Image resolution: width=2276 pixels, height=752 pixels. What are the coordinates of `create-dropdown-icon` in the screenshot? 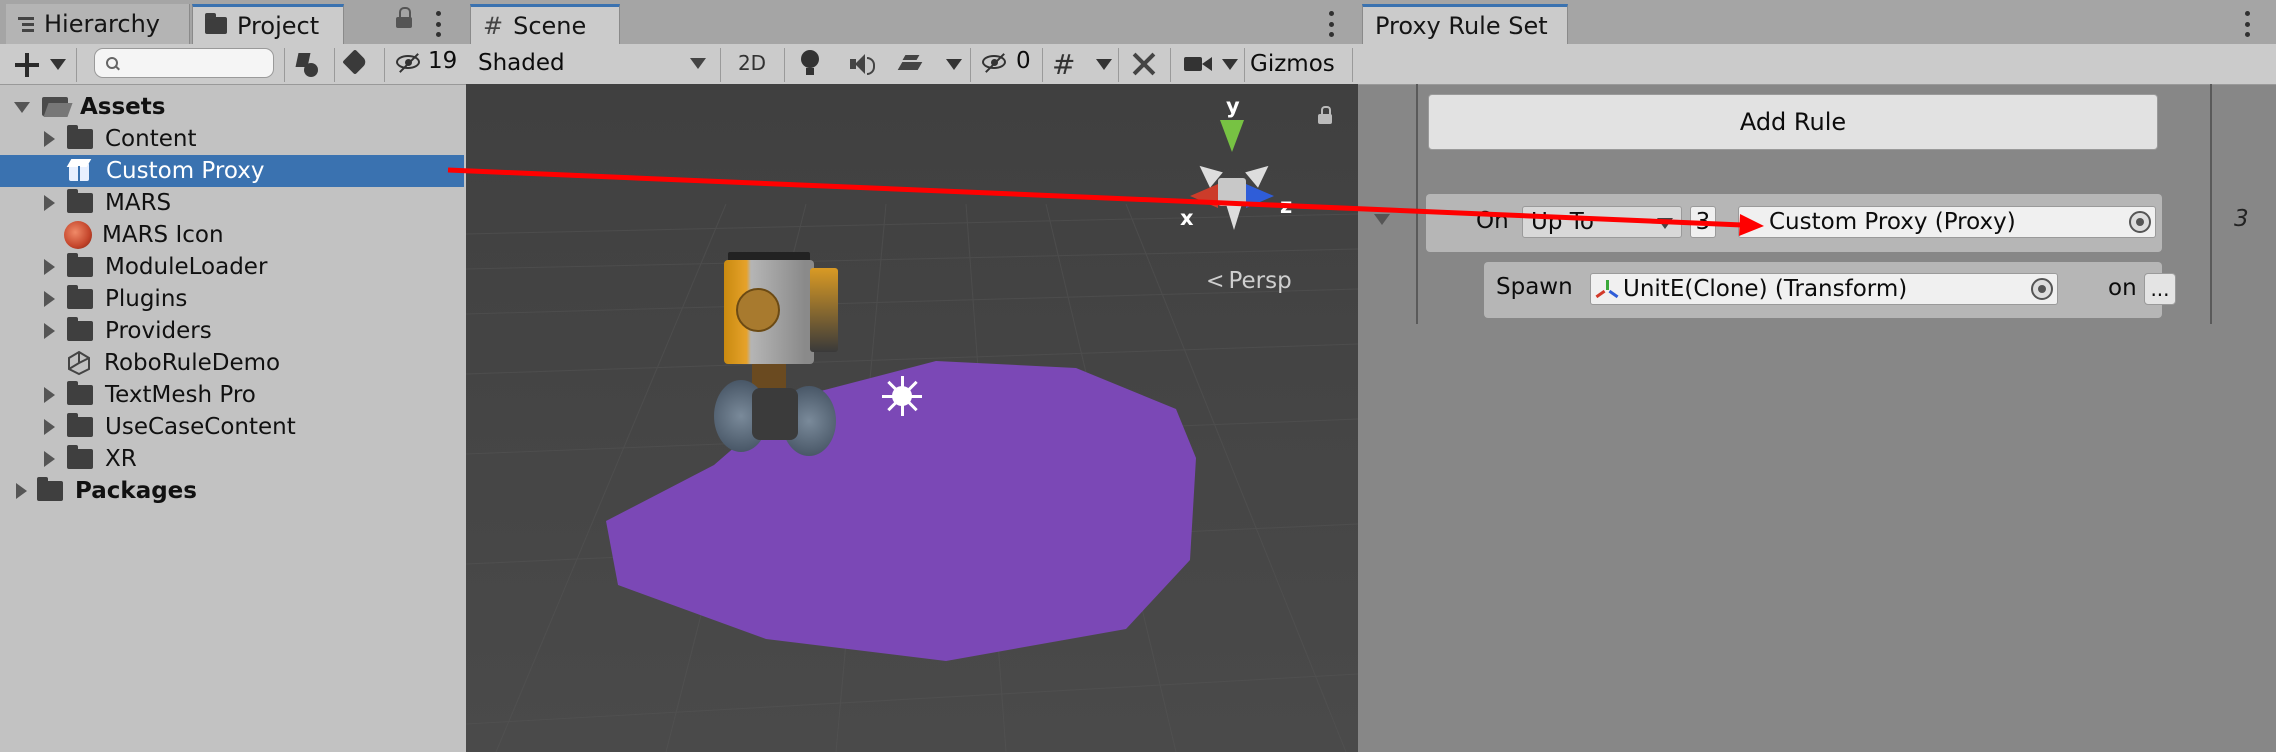 It's located at (58, 64).